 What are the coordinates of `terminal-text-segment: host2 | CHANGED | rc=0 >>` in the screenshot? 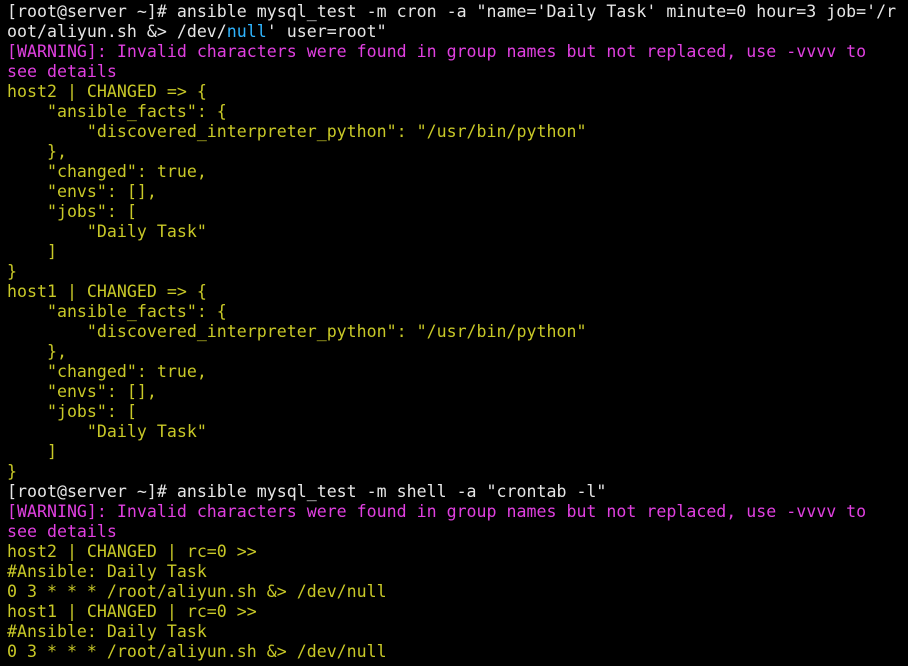 It's located at (132, 551).